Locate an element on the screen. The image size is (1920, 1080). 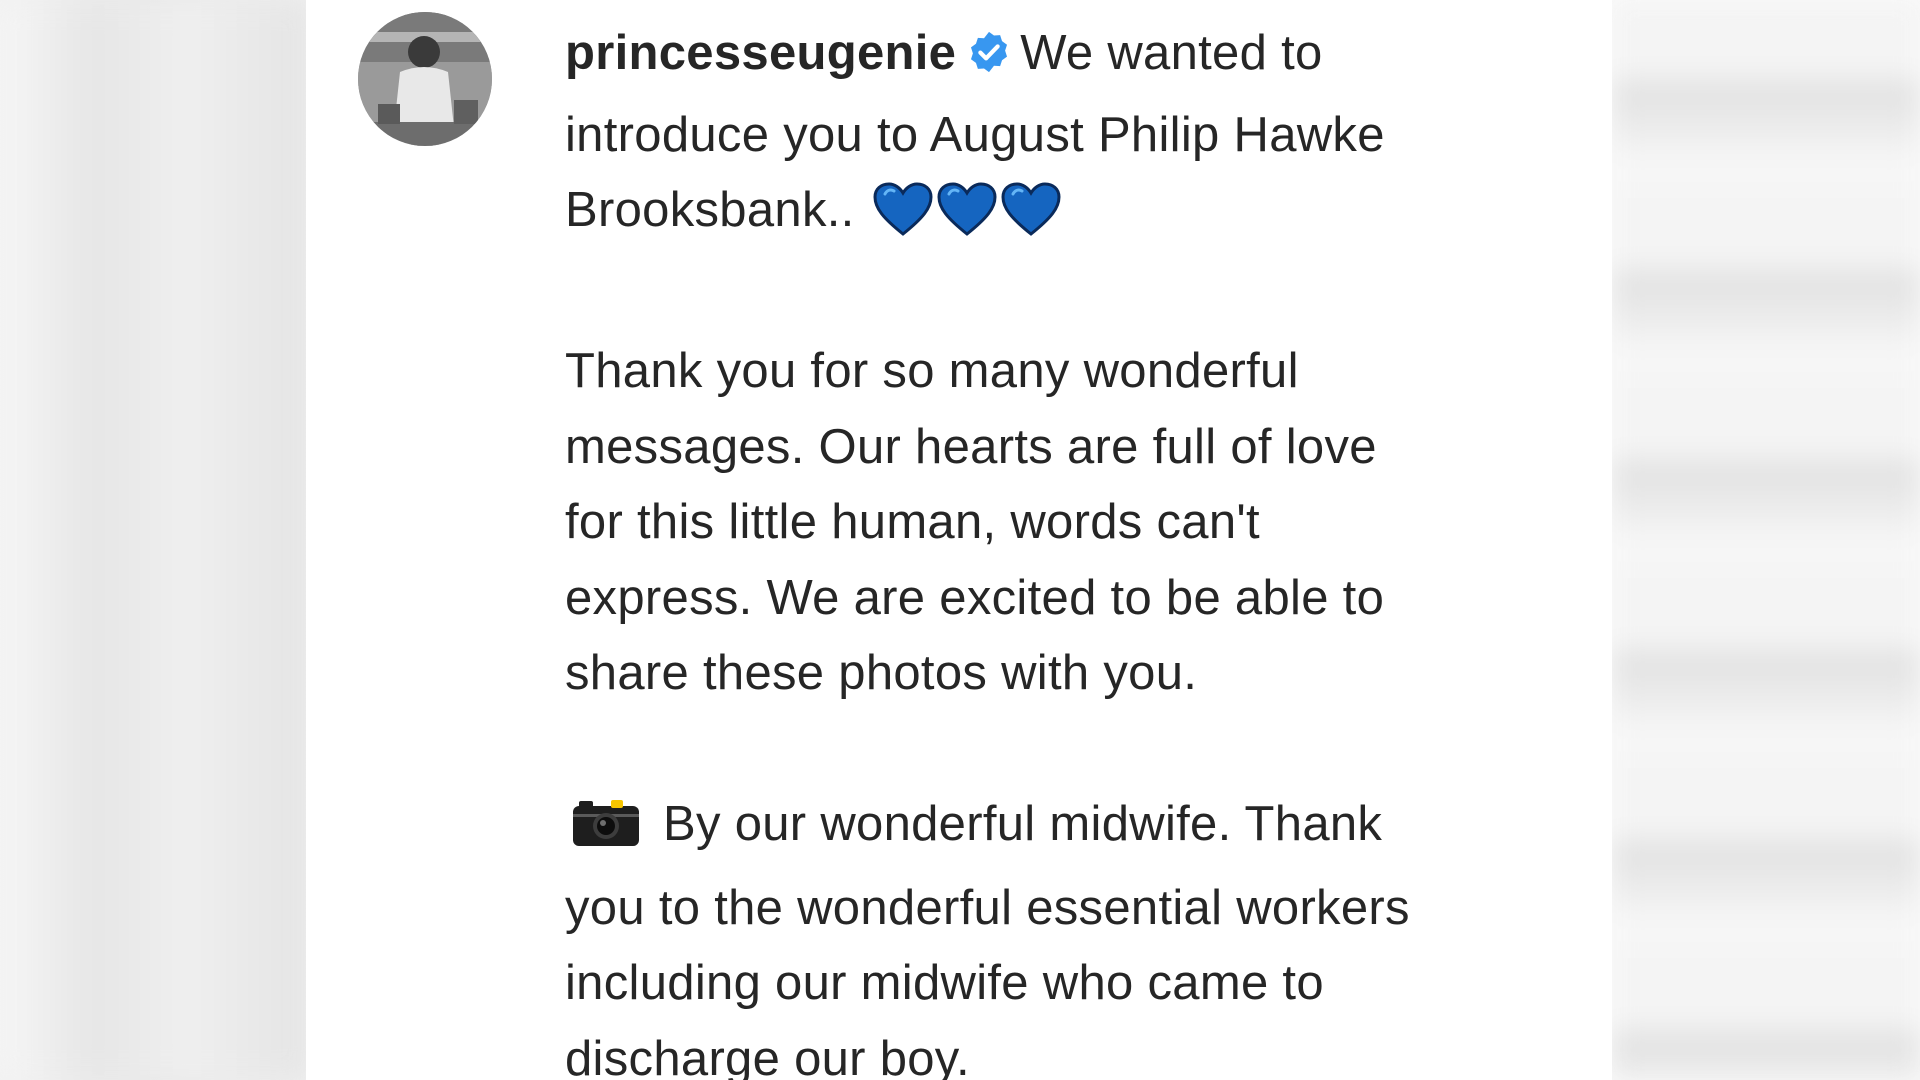
caption-line: We wanted to is located at coordinates (1171, 53).